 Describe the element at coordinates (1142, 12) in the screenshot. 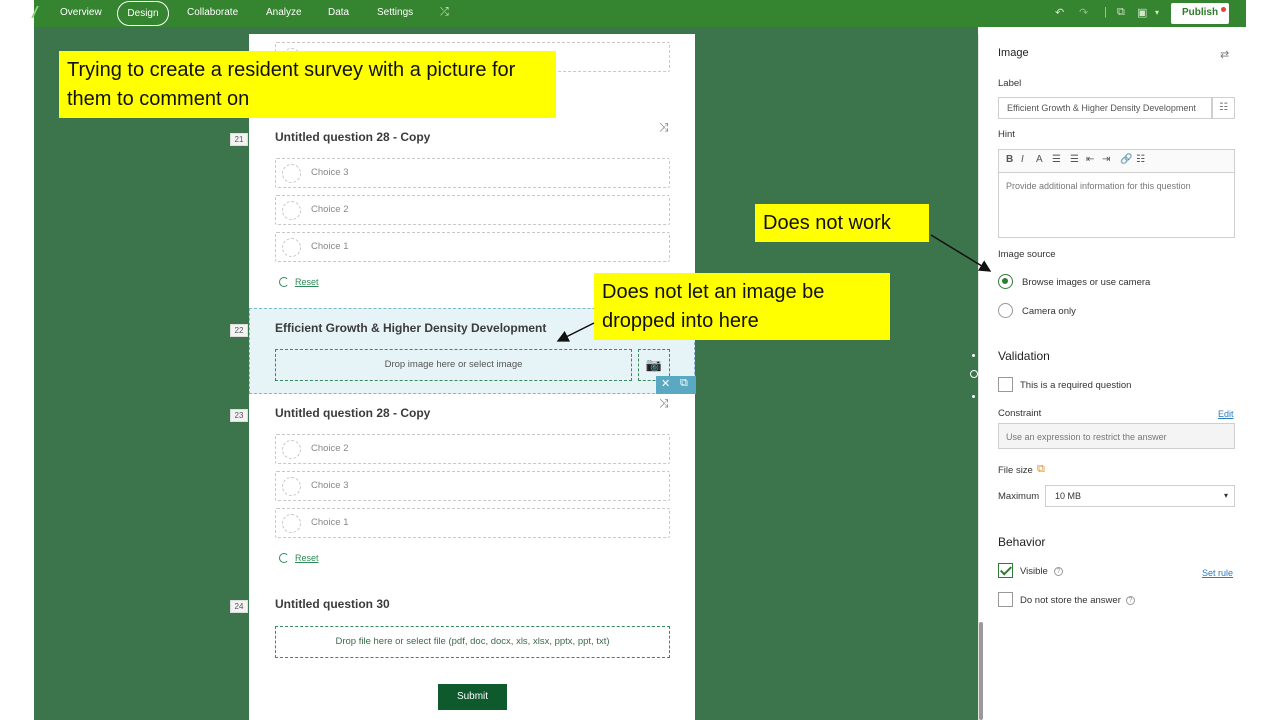

I see `save-icon: ▣` at that location.